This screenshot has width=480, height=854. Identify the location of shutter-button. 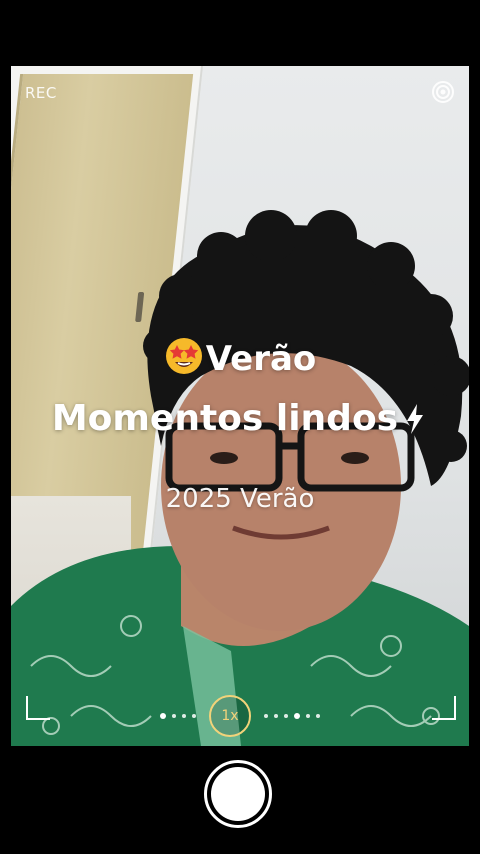
(238, 794).